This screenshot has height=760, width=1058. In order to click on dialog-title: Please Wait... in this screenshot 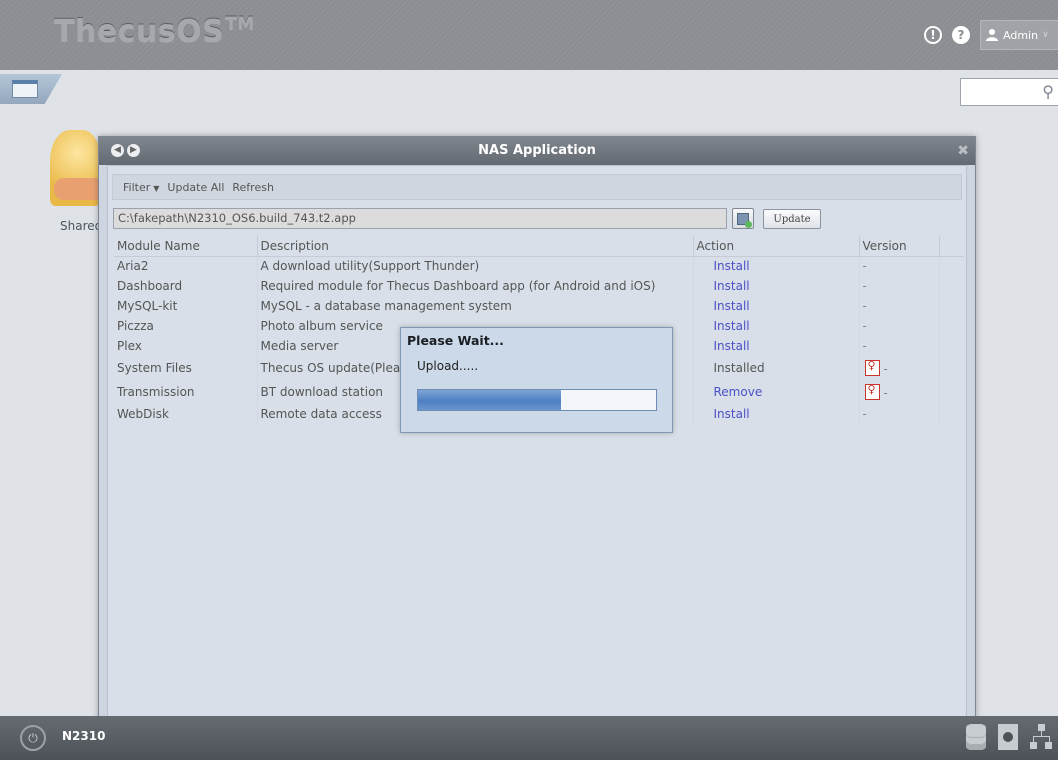, I will do `click(455, 340)`.